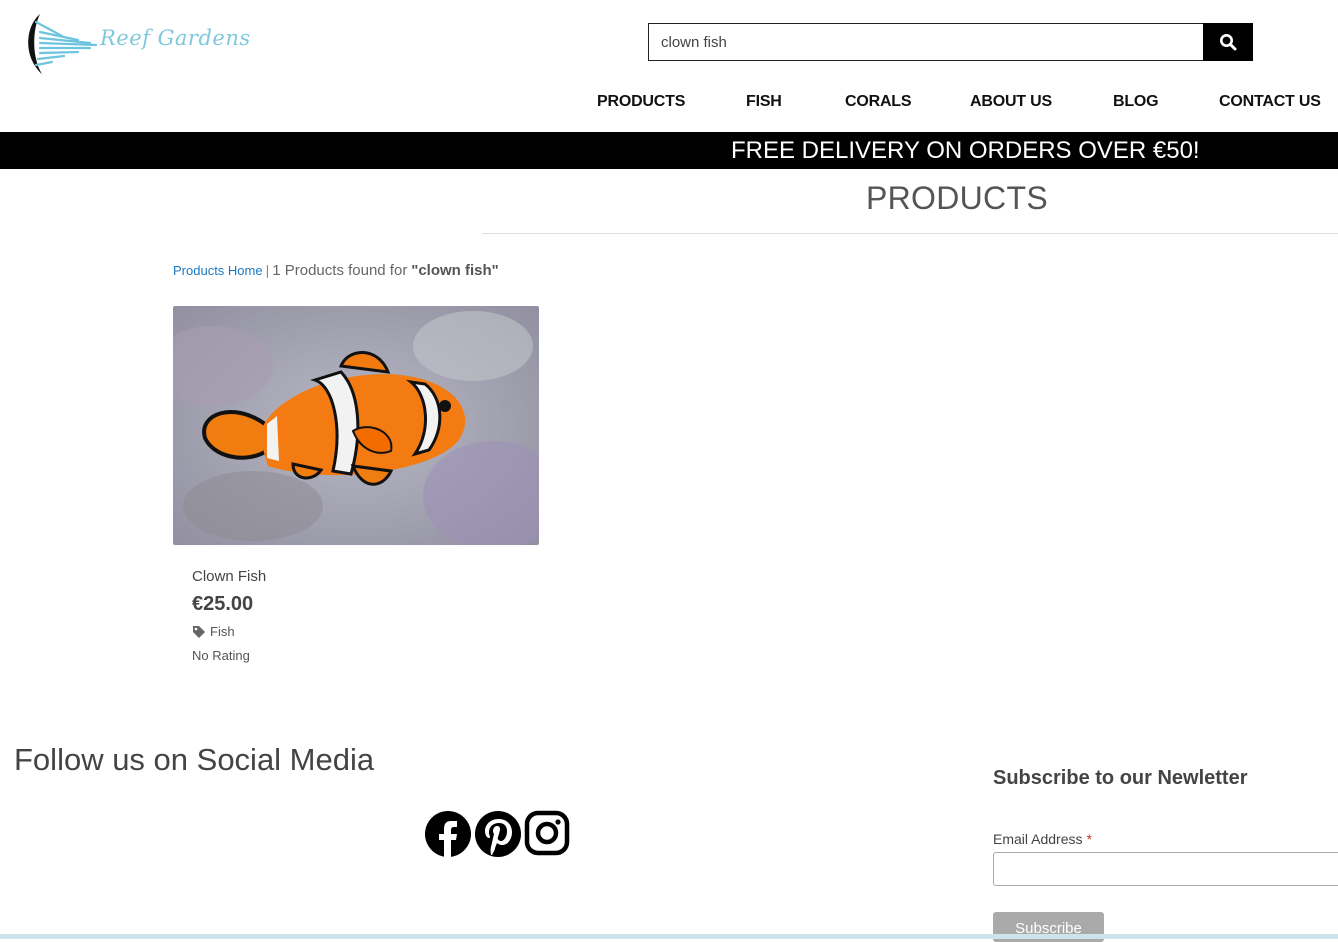 This screenshot has width=1338, height=942. I want to click on promo-banner-text: FREE DELIVERY ON ORDERS OVER €50!, so click(965, 150).